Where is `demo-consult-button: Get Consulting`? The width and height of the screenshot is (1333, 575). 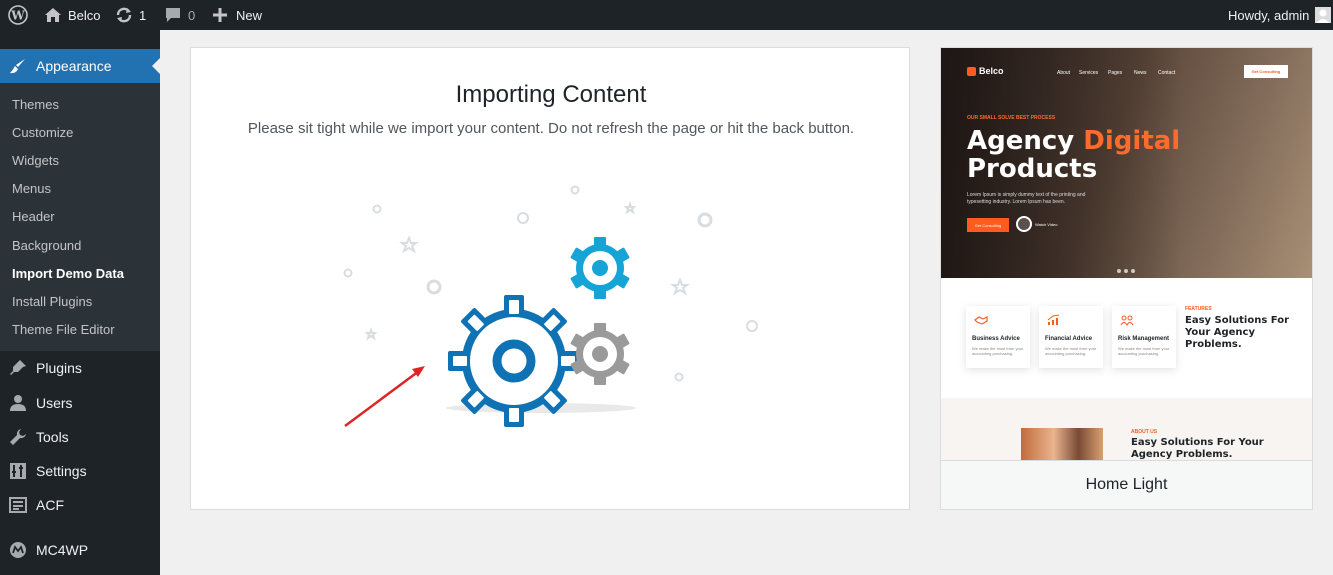 demo-consult-button: Get Consulting is located at coordinates (1266, 71).